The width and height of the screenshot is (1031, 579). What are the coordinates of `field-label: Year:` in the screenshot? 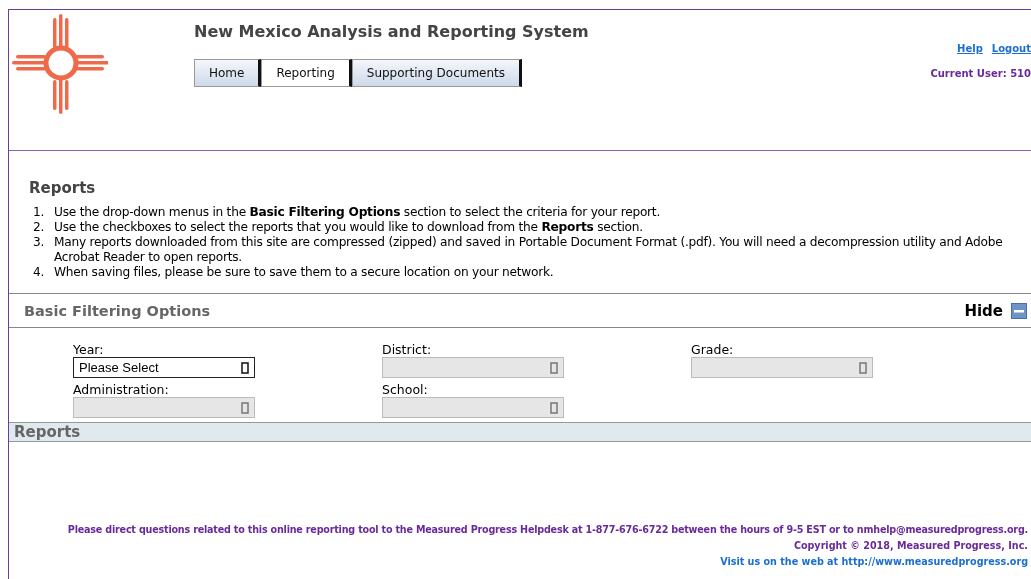 It's located at (89, 349).